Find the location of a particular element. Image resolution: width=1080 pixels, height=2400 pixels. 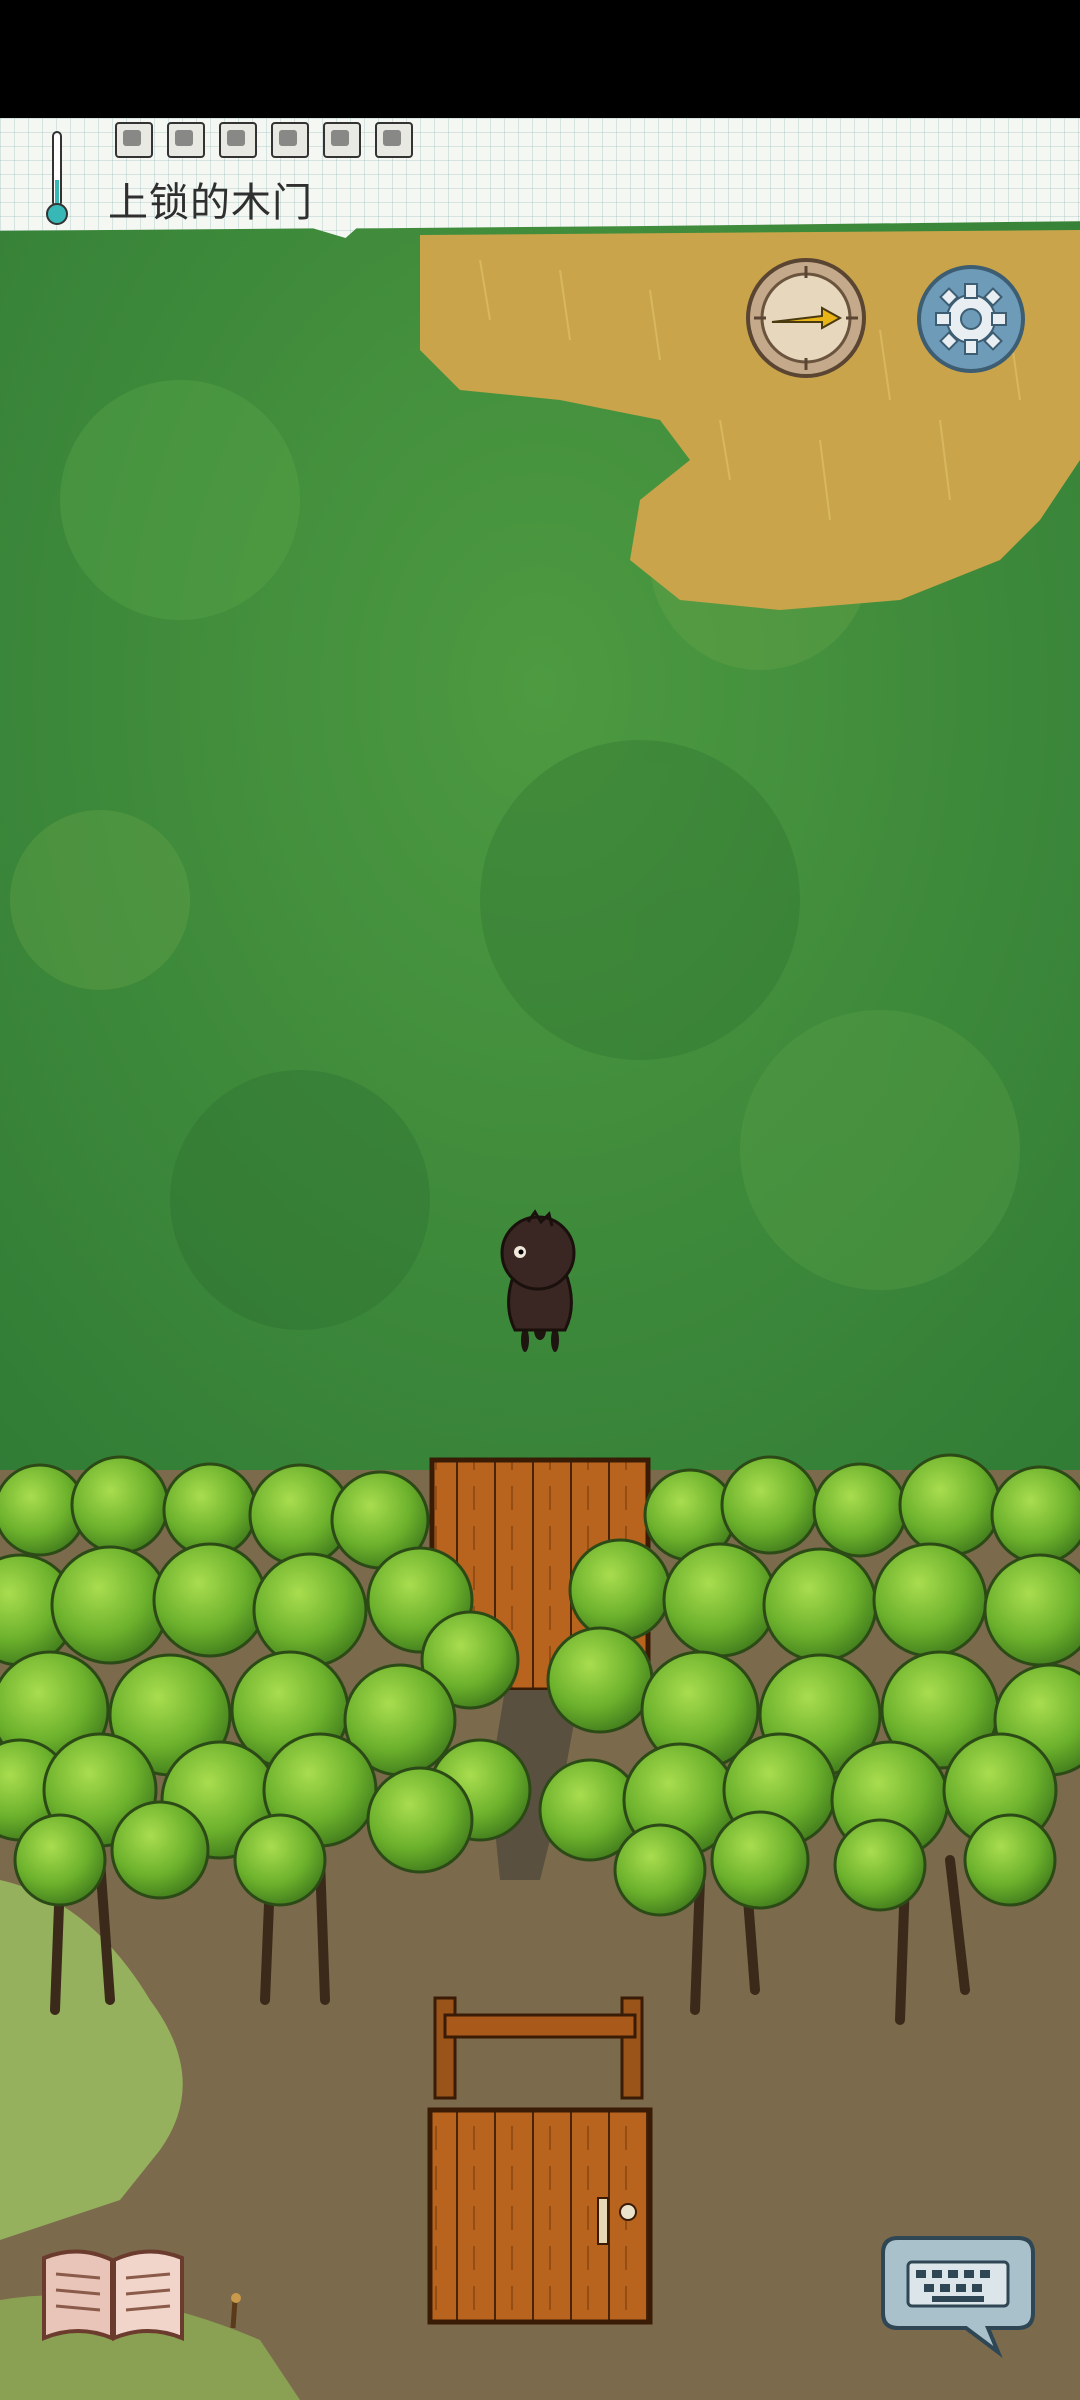

location-label: 上锁的木门 is located at coordinates (210, 203).